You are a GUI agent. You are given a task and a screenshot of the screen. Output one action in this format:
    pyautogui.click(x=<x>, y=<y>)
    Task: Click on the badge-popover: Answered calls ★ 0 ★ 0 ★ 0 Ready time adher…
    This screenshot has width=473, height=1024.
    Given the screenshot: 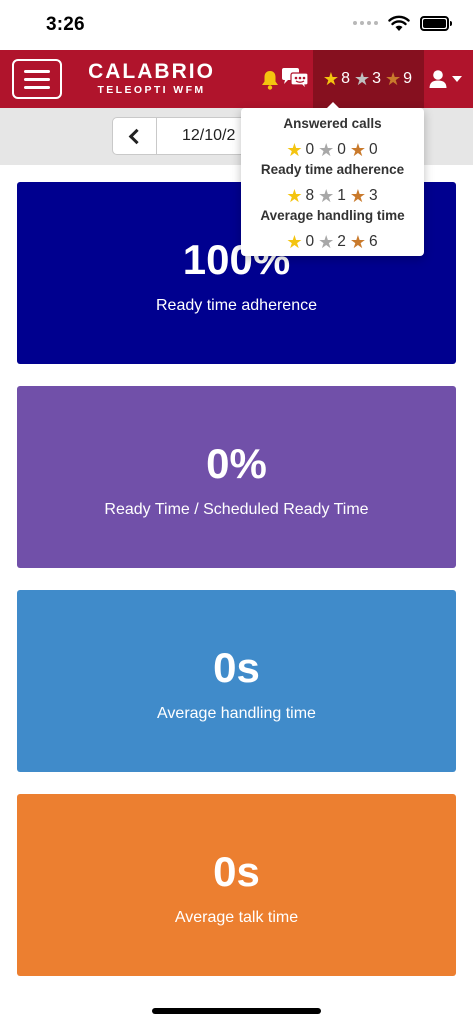 What is the action you would take?
    pyautogui.click(x=332, y=179)
    